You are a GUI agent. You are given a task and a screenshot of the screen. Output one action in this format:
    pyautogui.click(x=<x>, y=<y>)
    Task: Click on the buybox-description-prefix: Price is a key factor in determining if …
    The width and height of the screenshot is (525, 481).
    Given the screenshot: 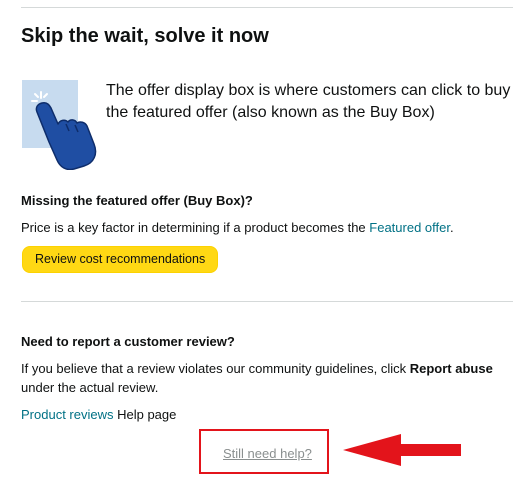 What is the action you would take?
    pyautogui.click(x=195, y=227)
    